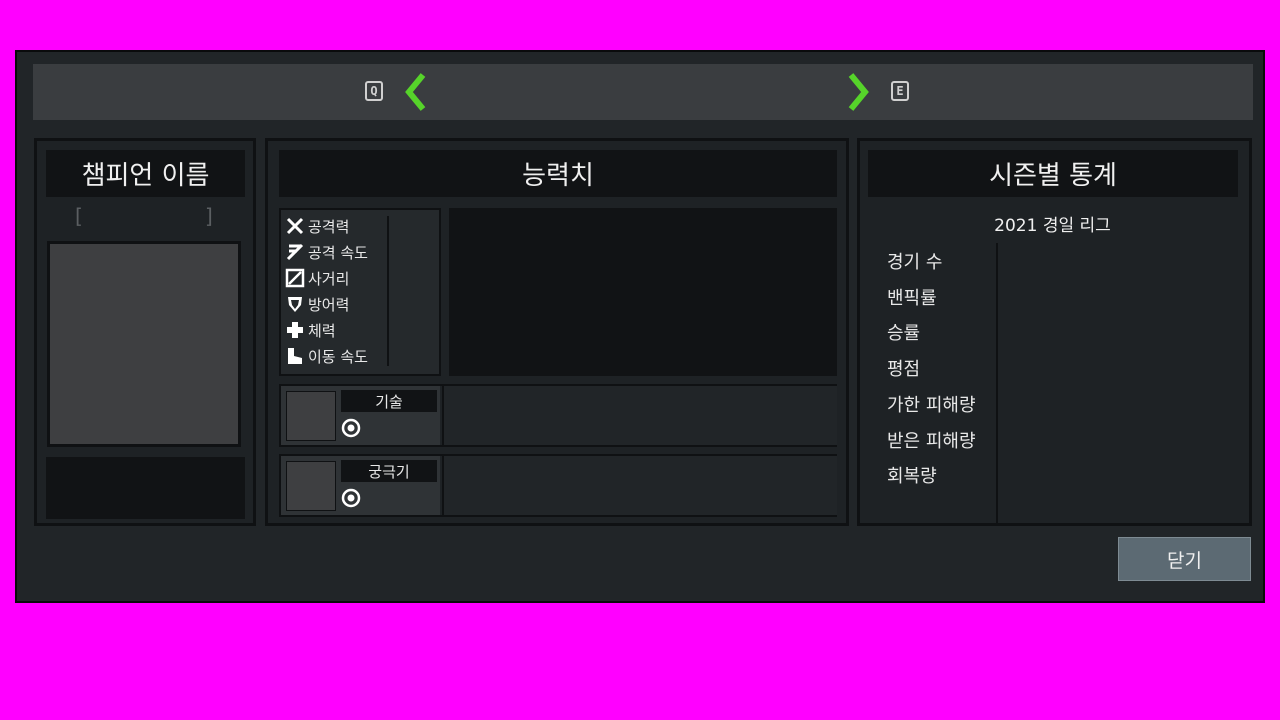  I want to click on shield-icon, so click(295, 304).